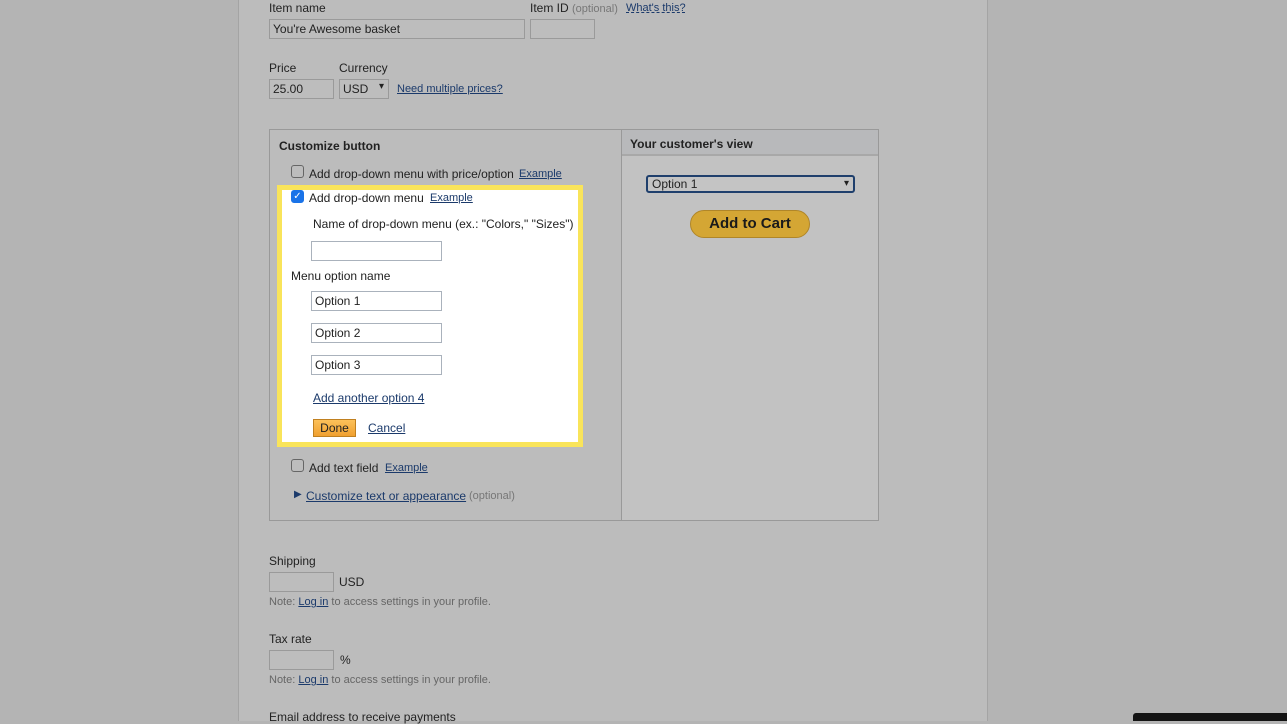 Image resolution: width=1287 pixels, height=724 pixels. Describe the element at coordinates (450, 89) in the screenshot. I see `multiple-prices-link: Need multiple prices?` at that location.